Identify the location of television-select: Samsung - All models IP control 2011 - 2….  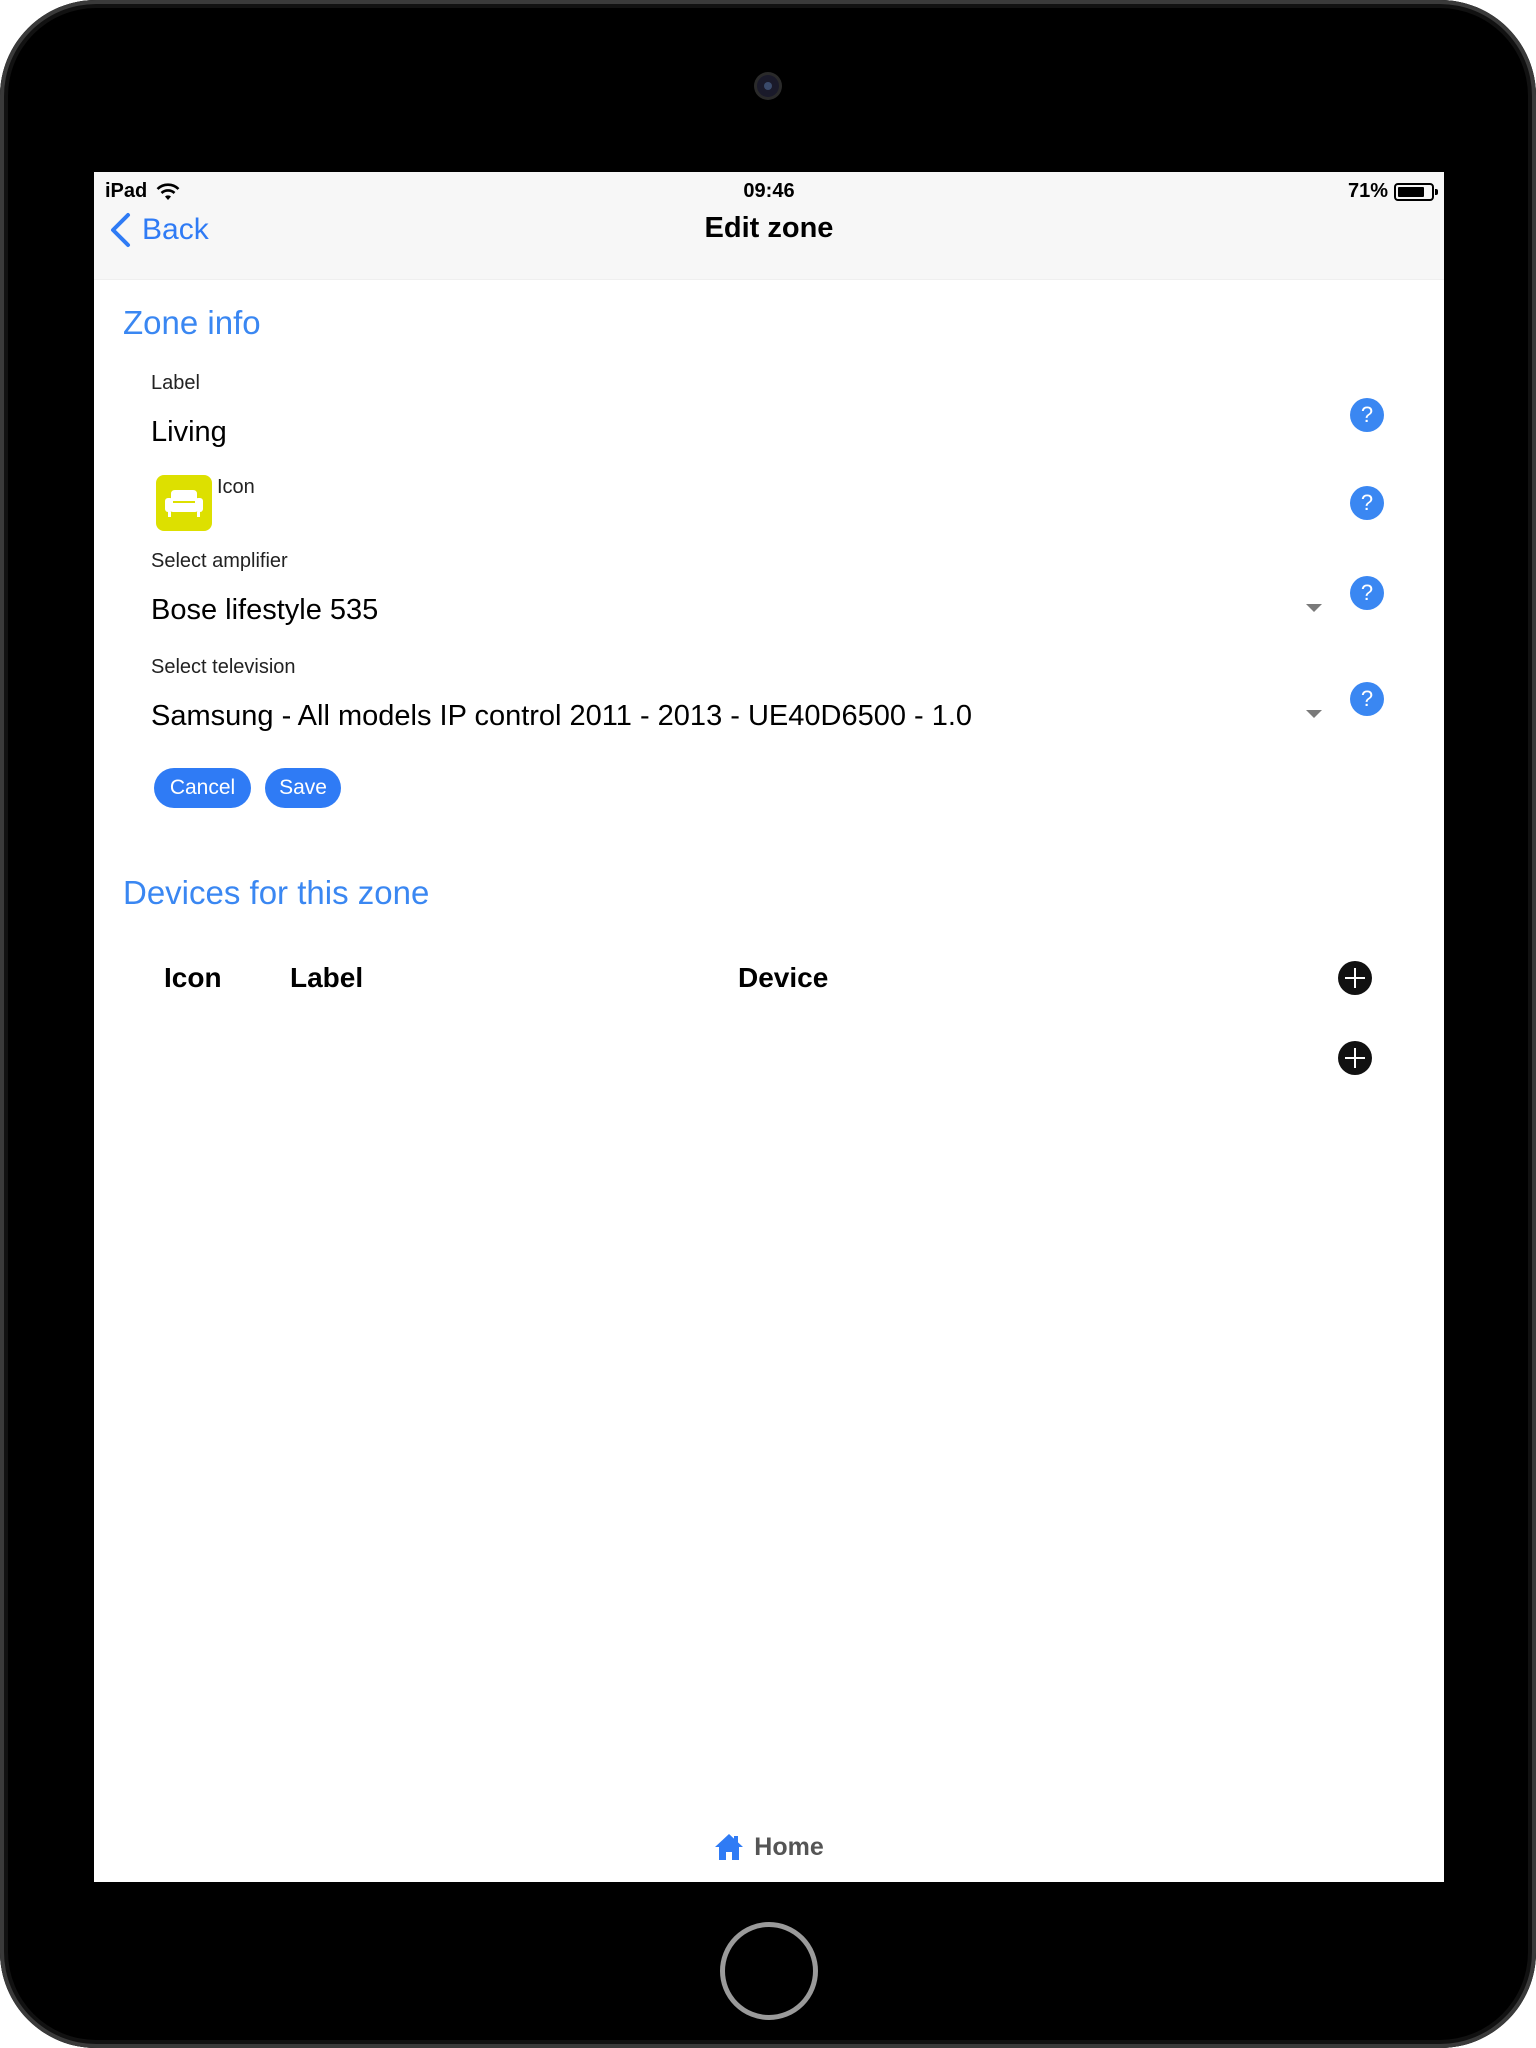
(561, 716).